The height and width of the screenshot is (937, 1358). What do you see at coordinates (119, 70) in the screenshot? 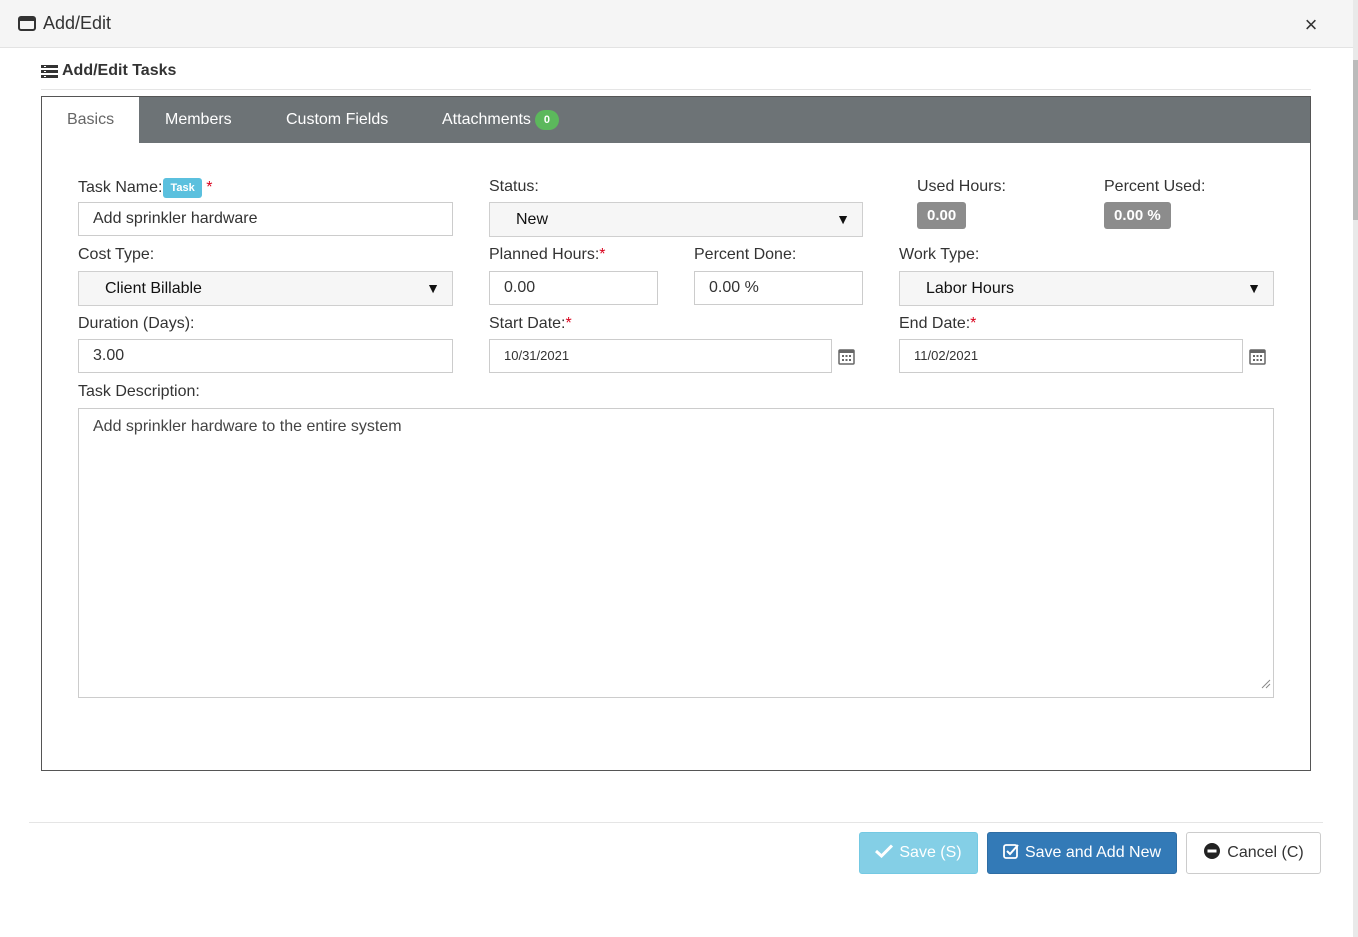
I see `section-title: Add/Edit Tasks` at bounding box center [119, 70].